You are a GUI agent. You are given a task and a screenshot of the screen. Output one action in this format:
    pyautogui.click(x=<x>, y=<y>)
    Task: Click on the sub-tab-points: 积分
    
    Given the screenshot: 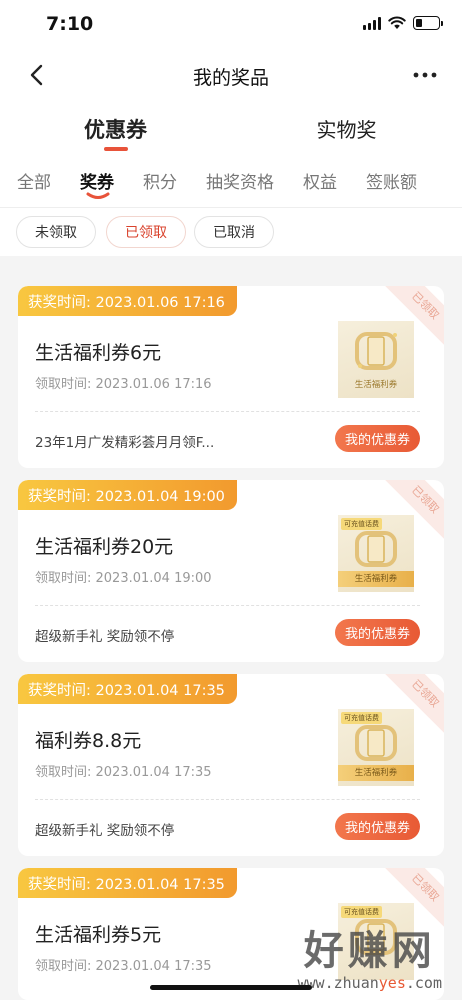 What is the action you would take?
    pyautogui.click(x=160, y=180)
    